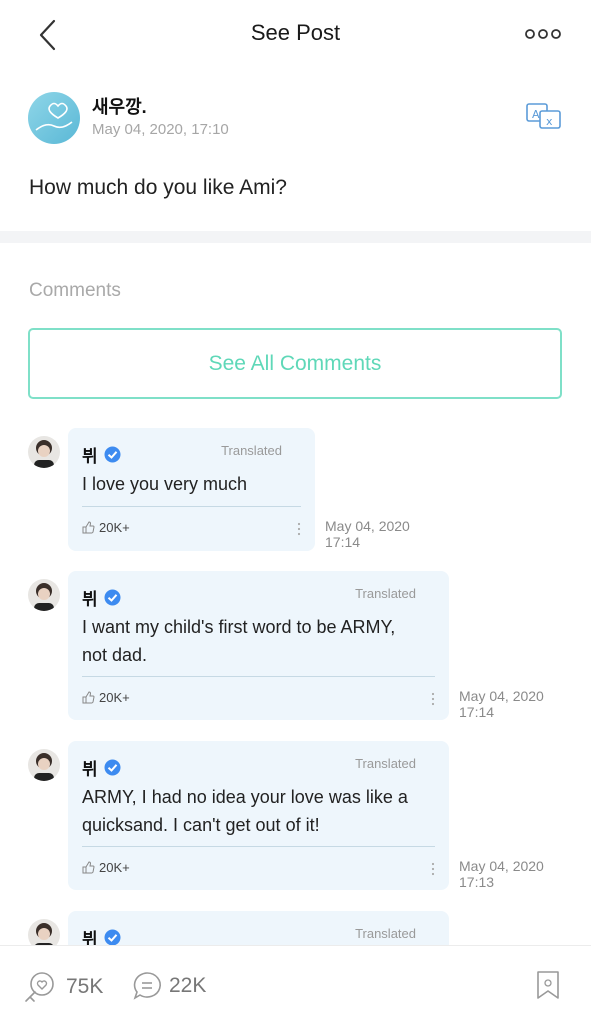  I want to click on post-timestamp: May 04, 2020, 17:10, so click(160, 129).